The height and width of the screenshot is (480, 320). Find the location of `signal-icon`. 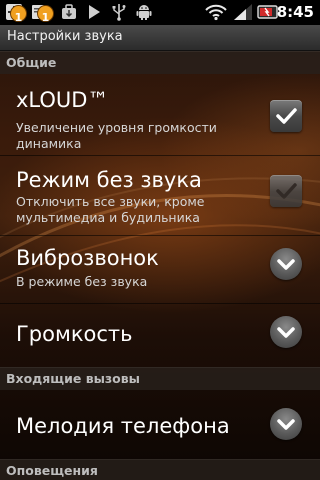

signal-icon is located at coordinates (243, 12).